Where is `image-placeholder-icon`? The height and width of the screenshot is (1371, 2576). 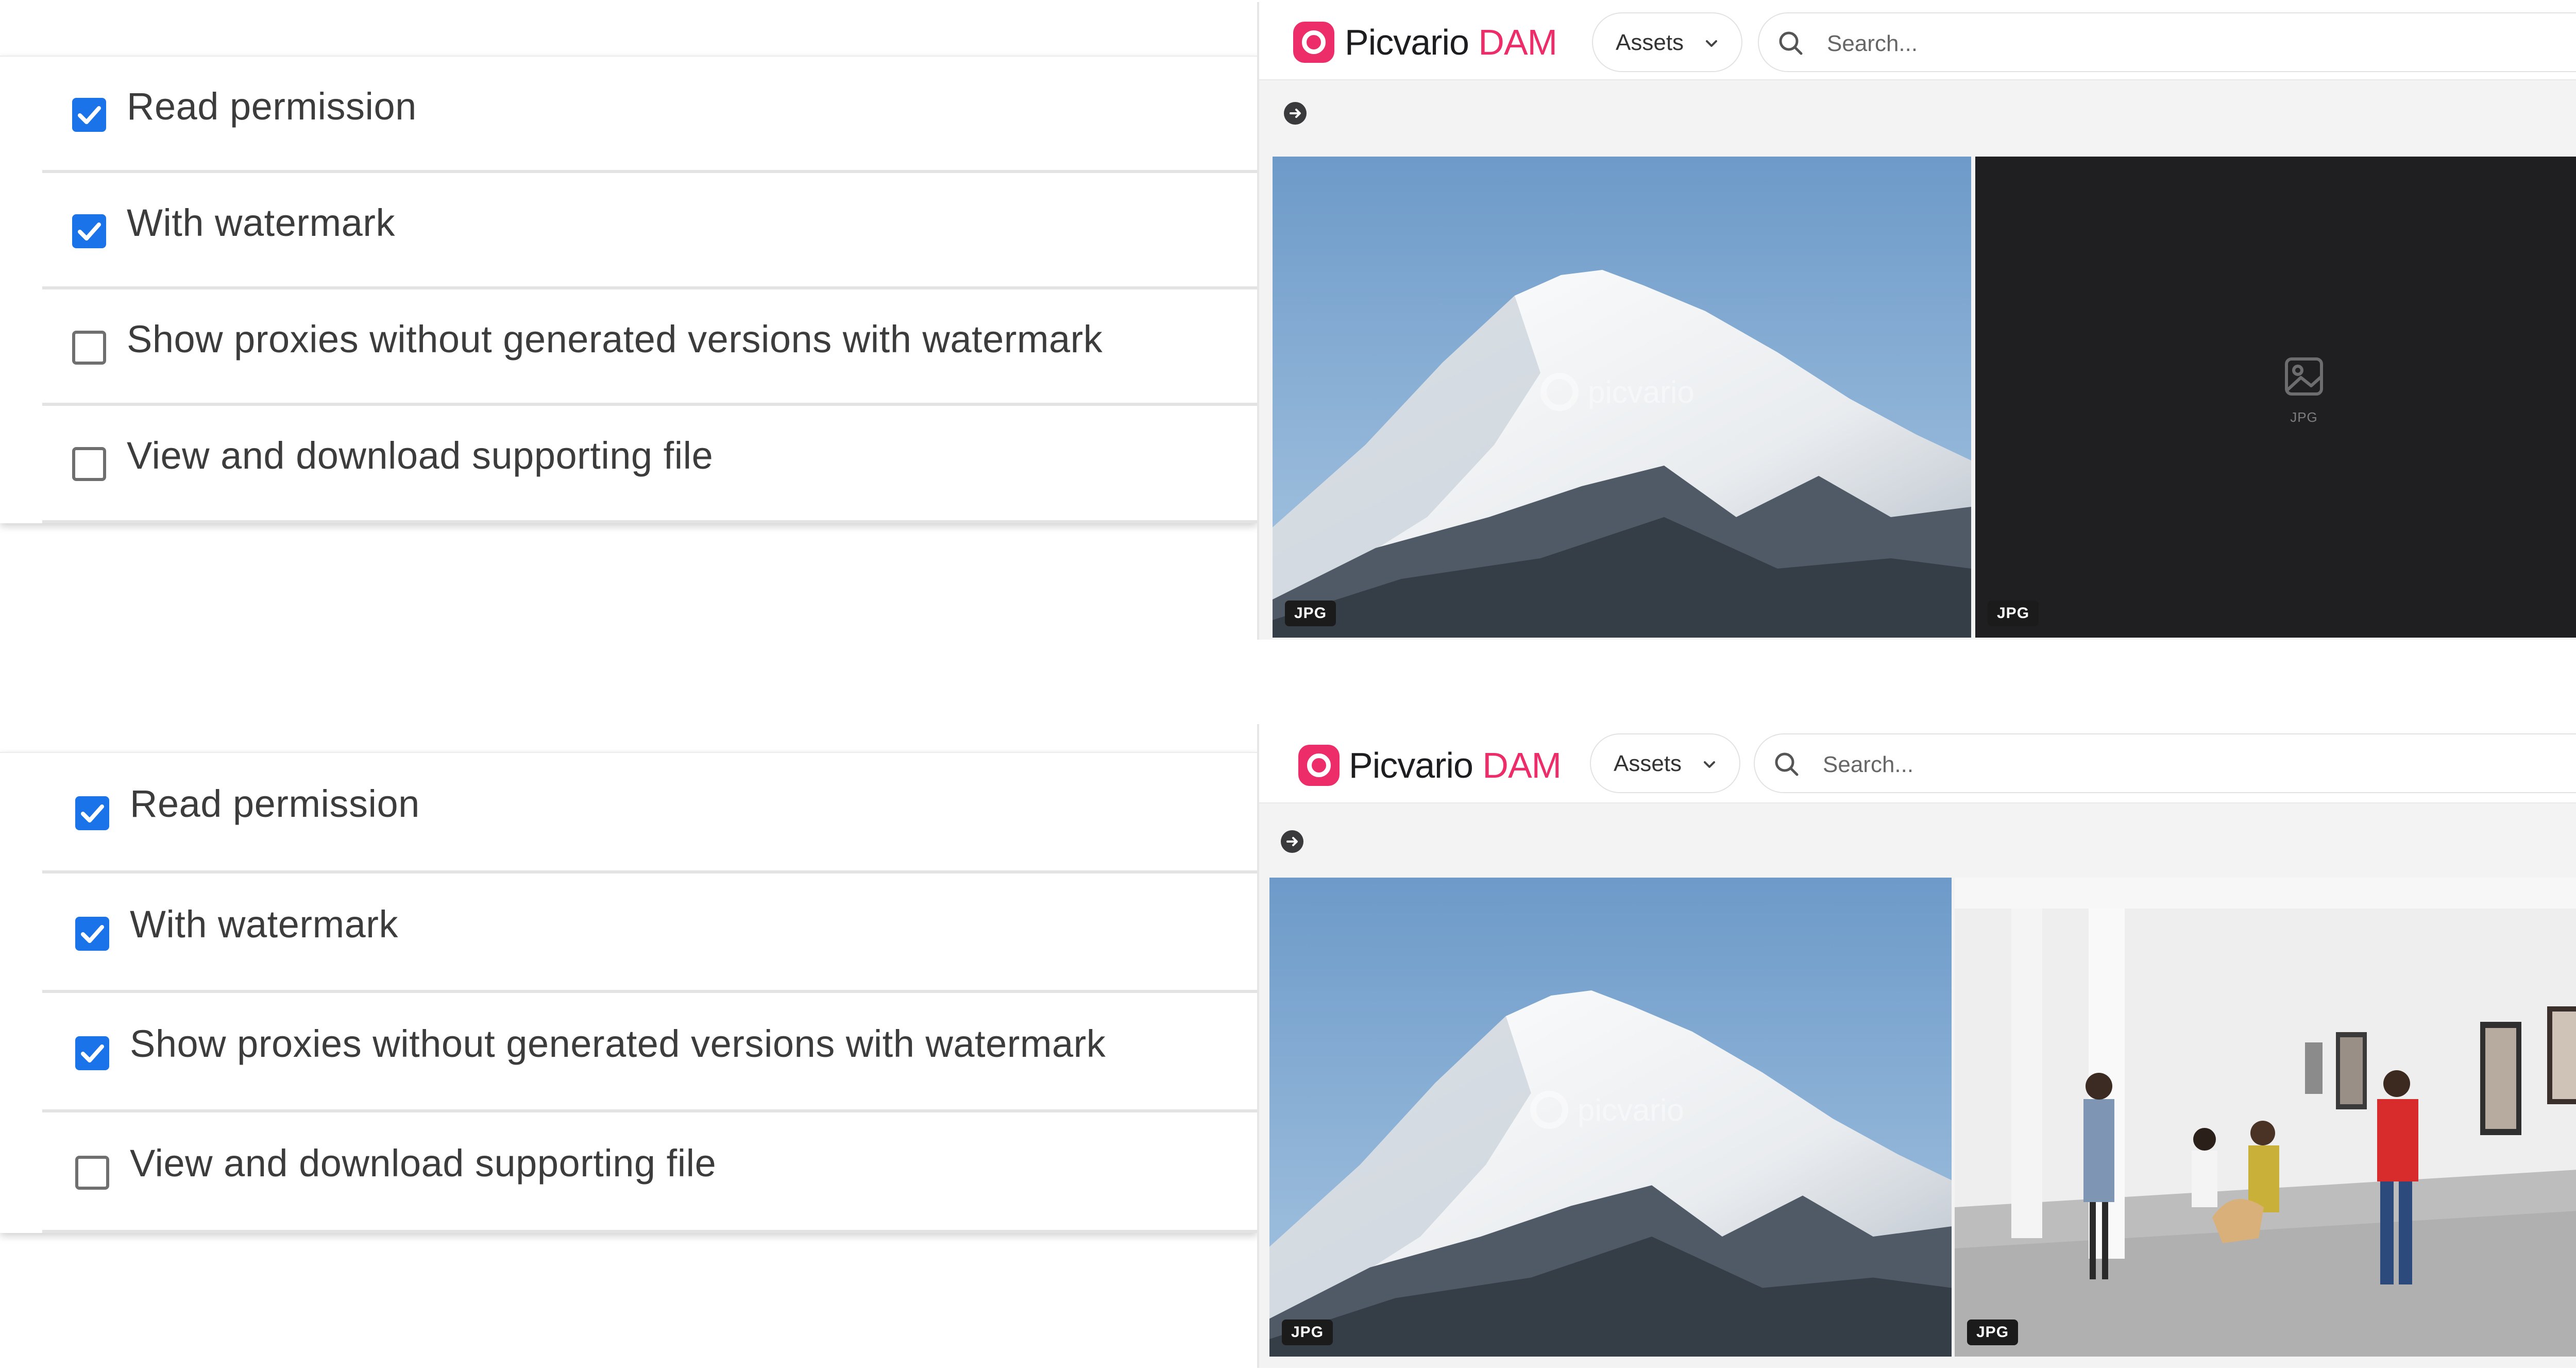
image-placeholder-icon is located at coordinates (2304, 376).